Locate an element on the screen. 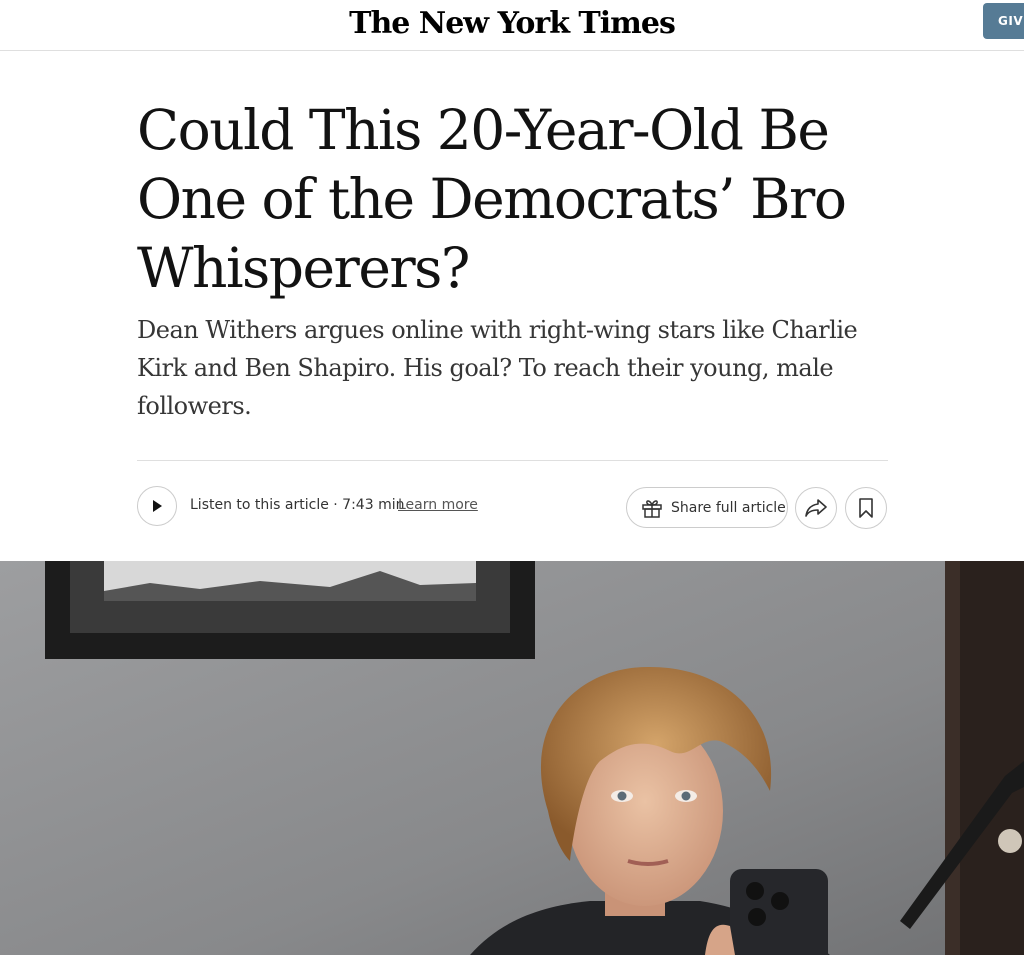 This screenshot has width=1024, height=955. divider is located at coordinates (512, 460).